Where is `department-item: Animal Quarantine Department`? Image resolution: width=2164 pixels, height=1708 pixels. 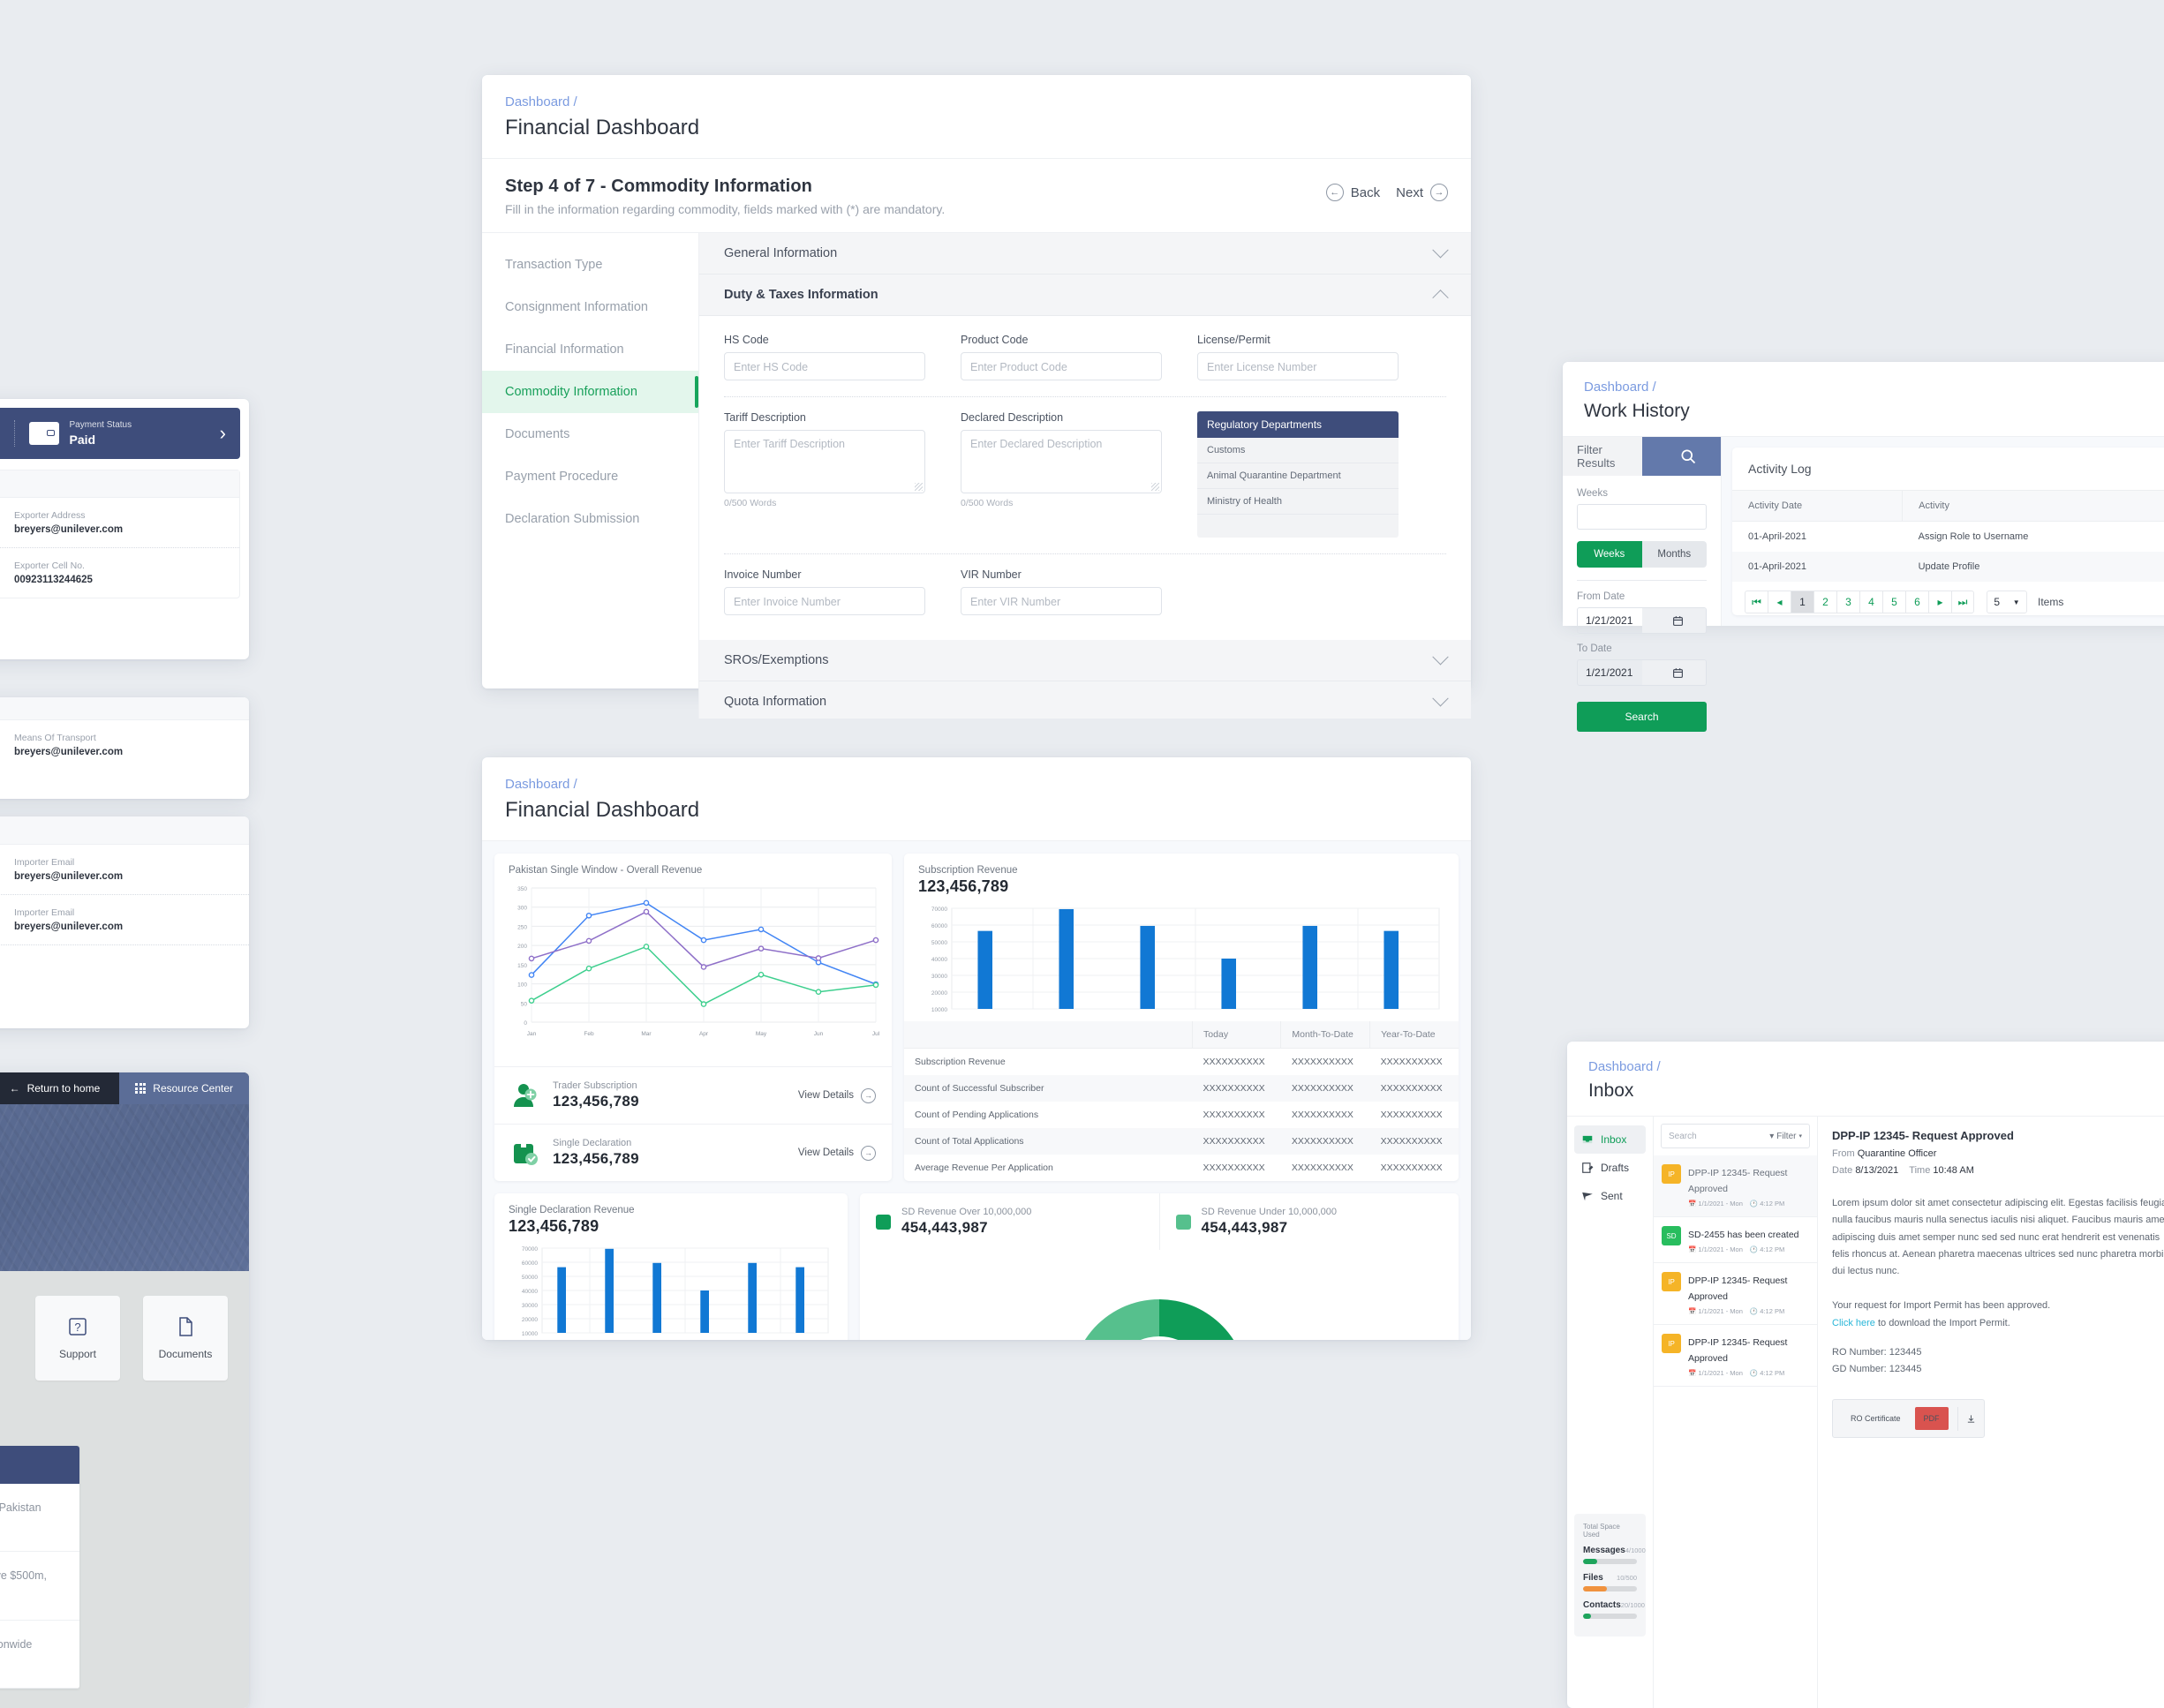 department-item: Animal Quarantine Department is located at coordinates (1298, 476).